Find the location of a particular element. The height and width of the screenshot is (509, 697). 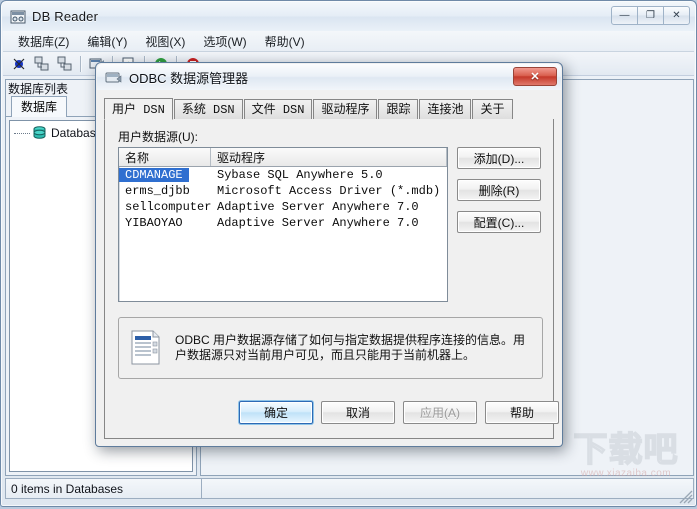

menu-item-options: 选项(W) is located at coordinates (224, 41).